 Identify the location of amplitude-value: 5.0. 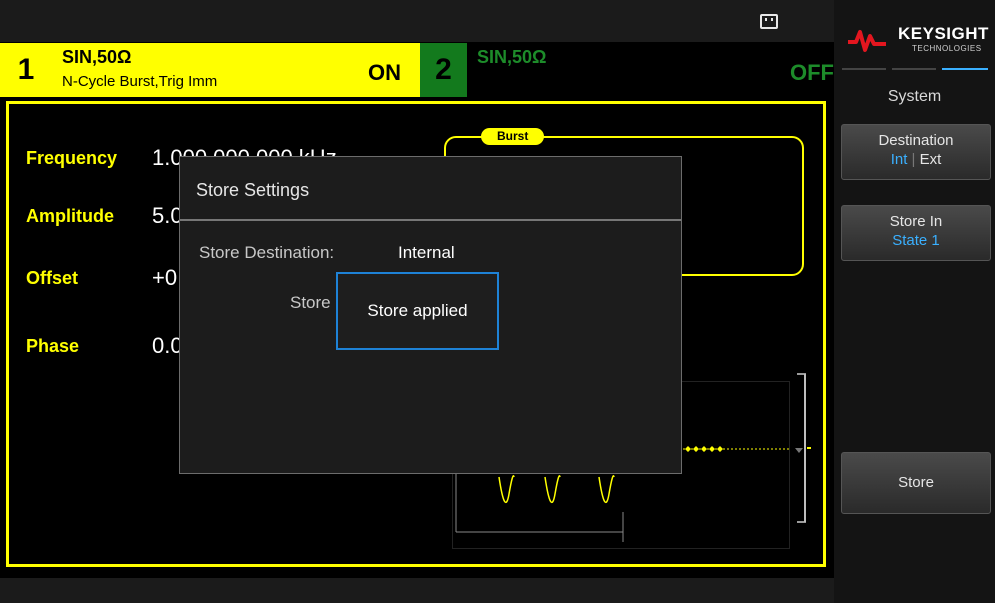
(167, 216).